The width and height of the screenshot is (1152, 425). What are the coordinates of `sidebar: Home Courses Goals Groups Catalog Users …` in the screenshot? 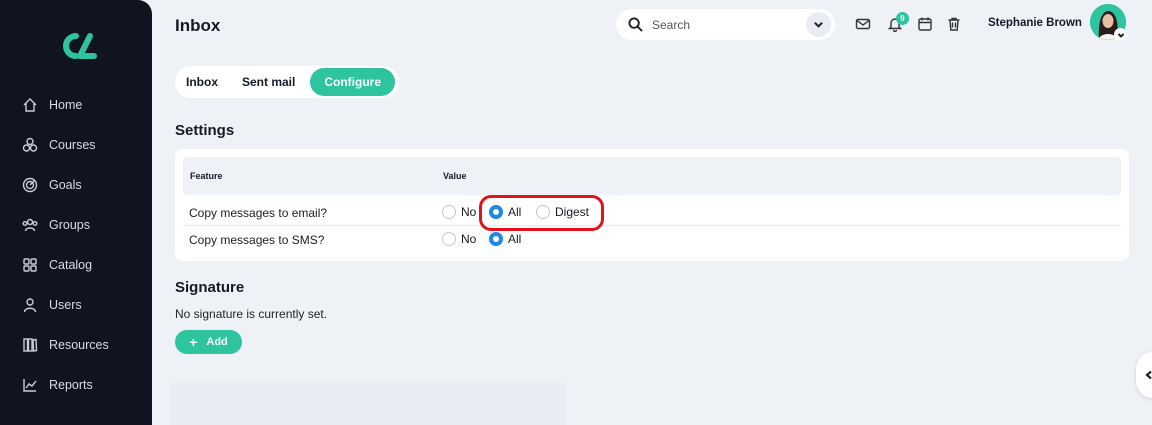 It's located at (76, 212).